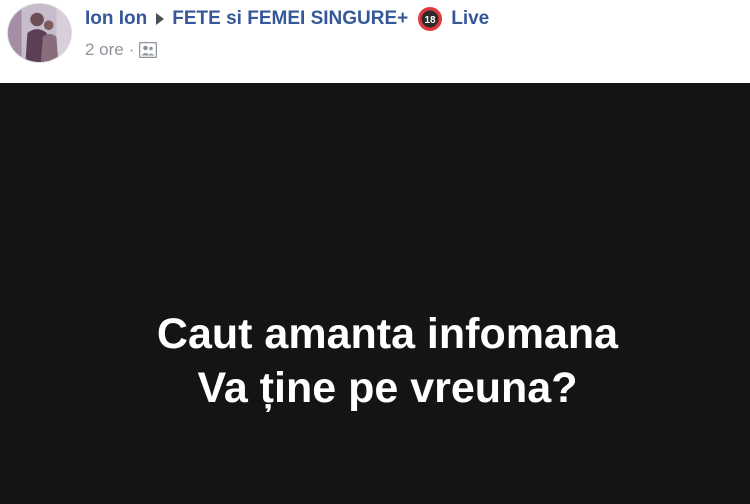 This screenshot has width=750, height=504. I want to click on author-name-link: Ion Ion, so click(116, 19).